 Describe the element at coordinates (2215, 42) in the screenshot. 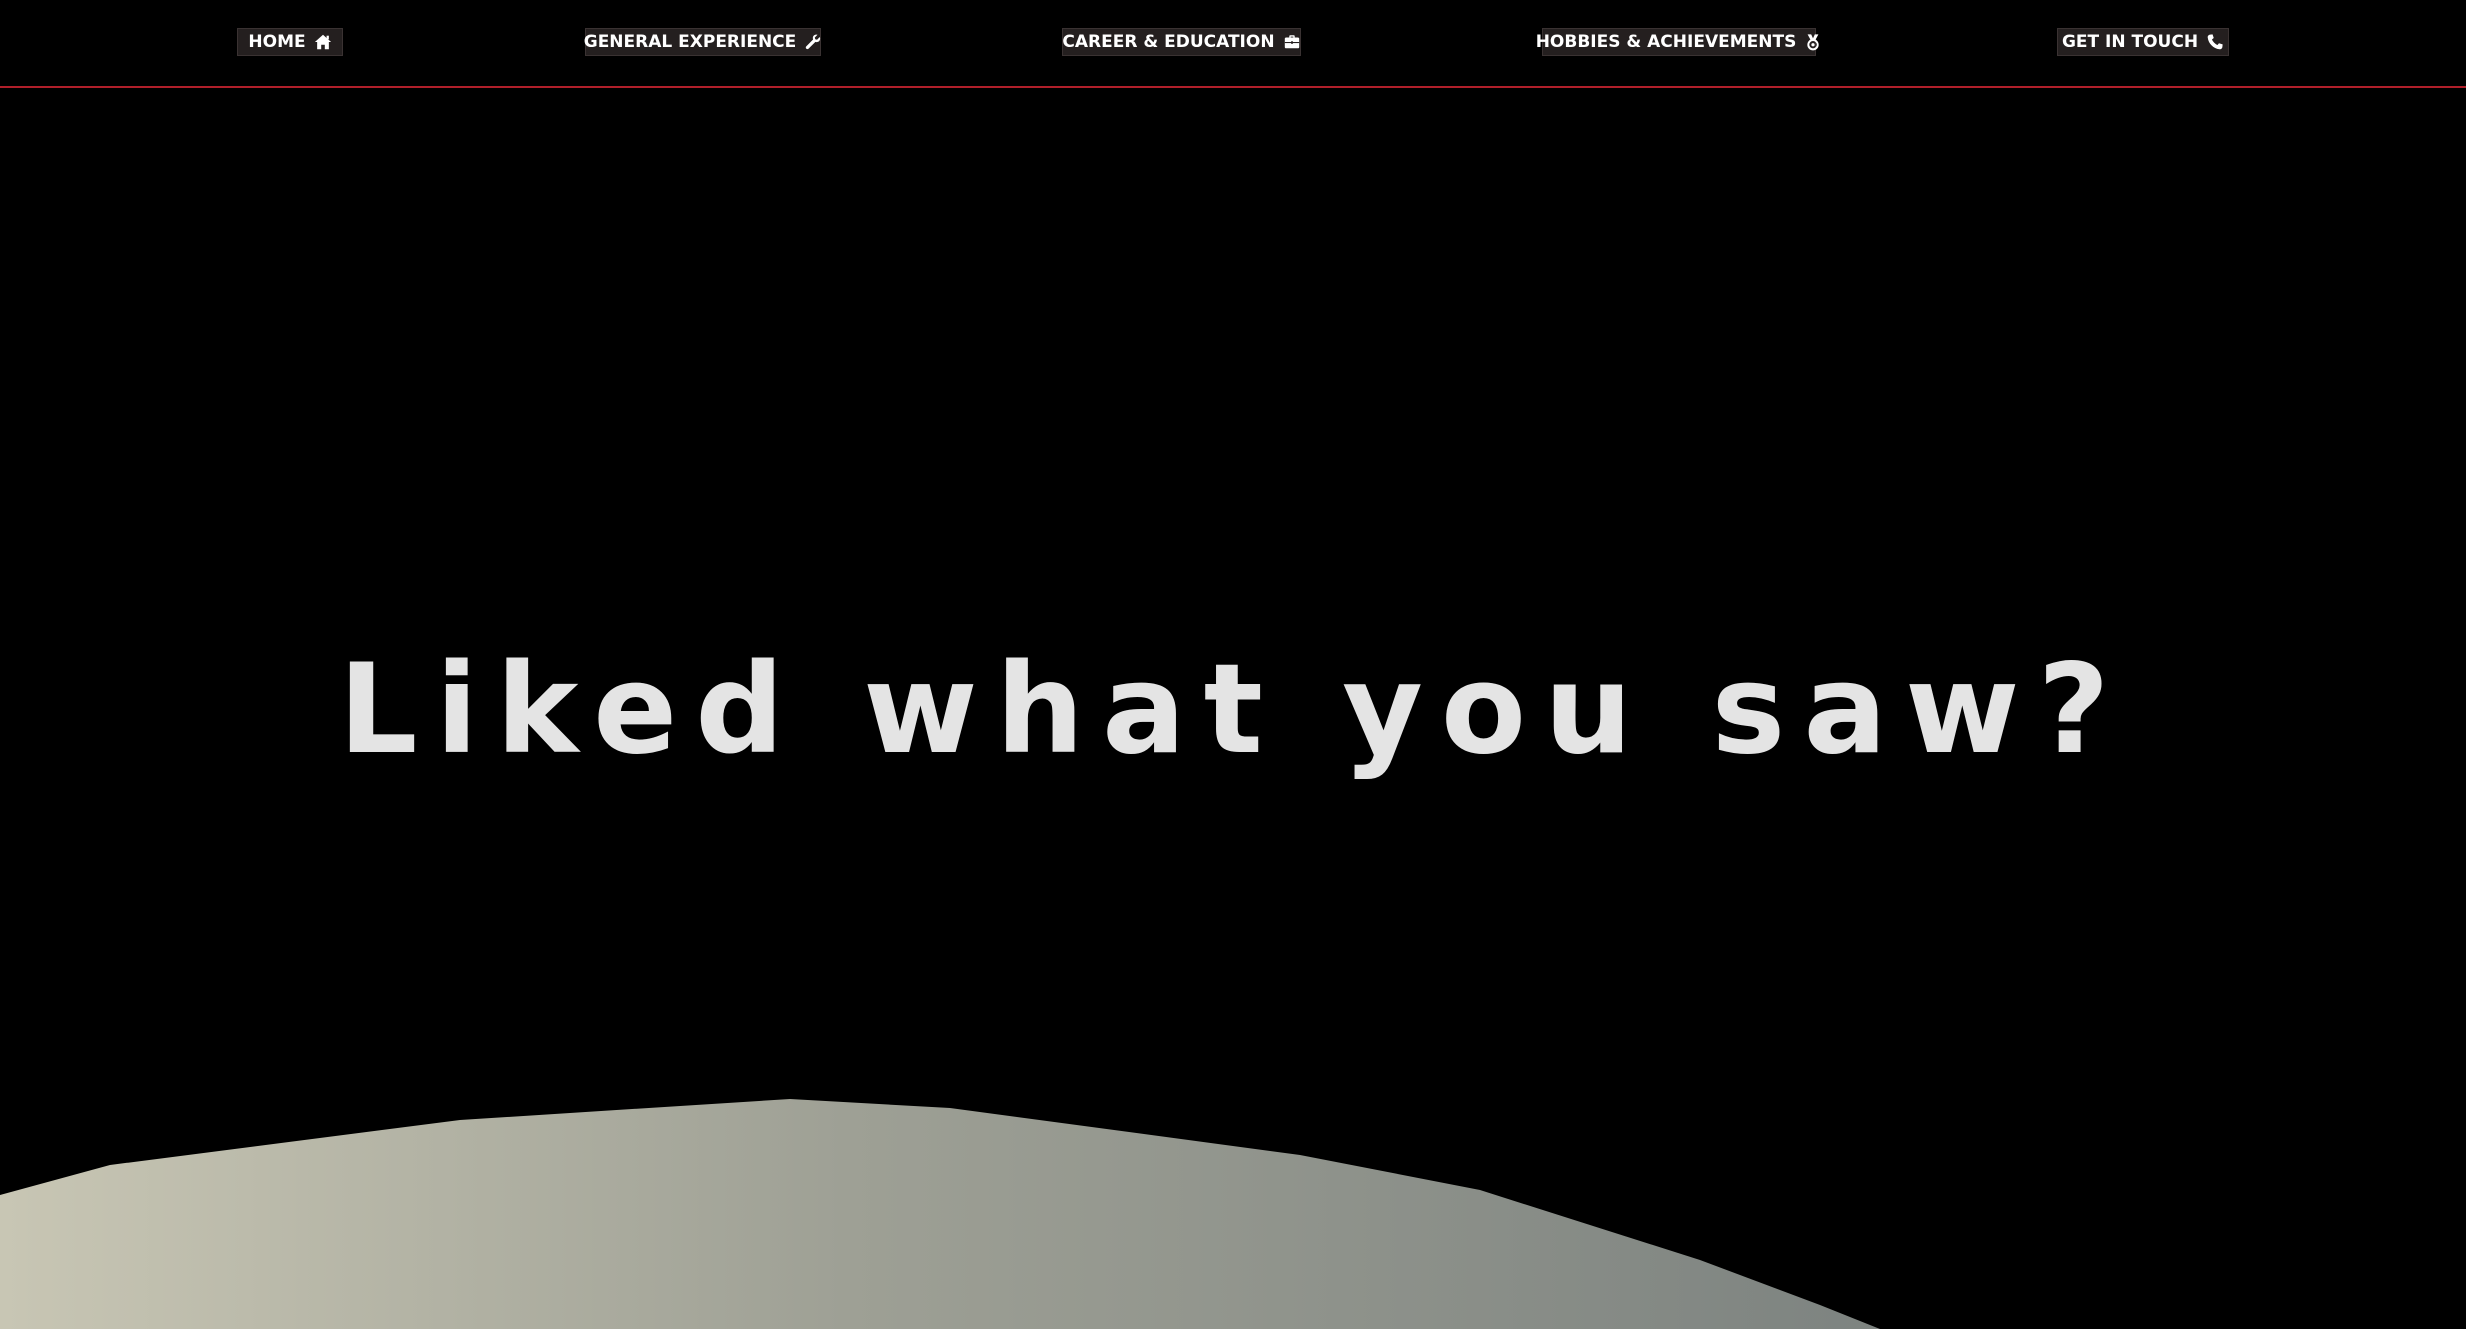

I see `phone-icon` at that location.